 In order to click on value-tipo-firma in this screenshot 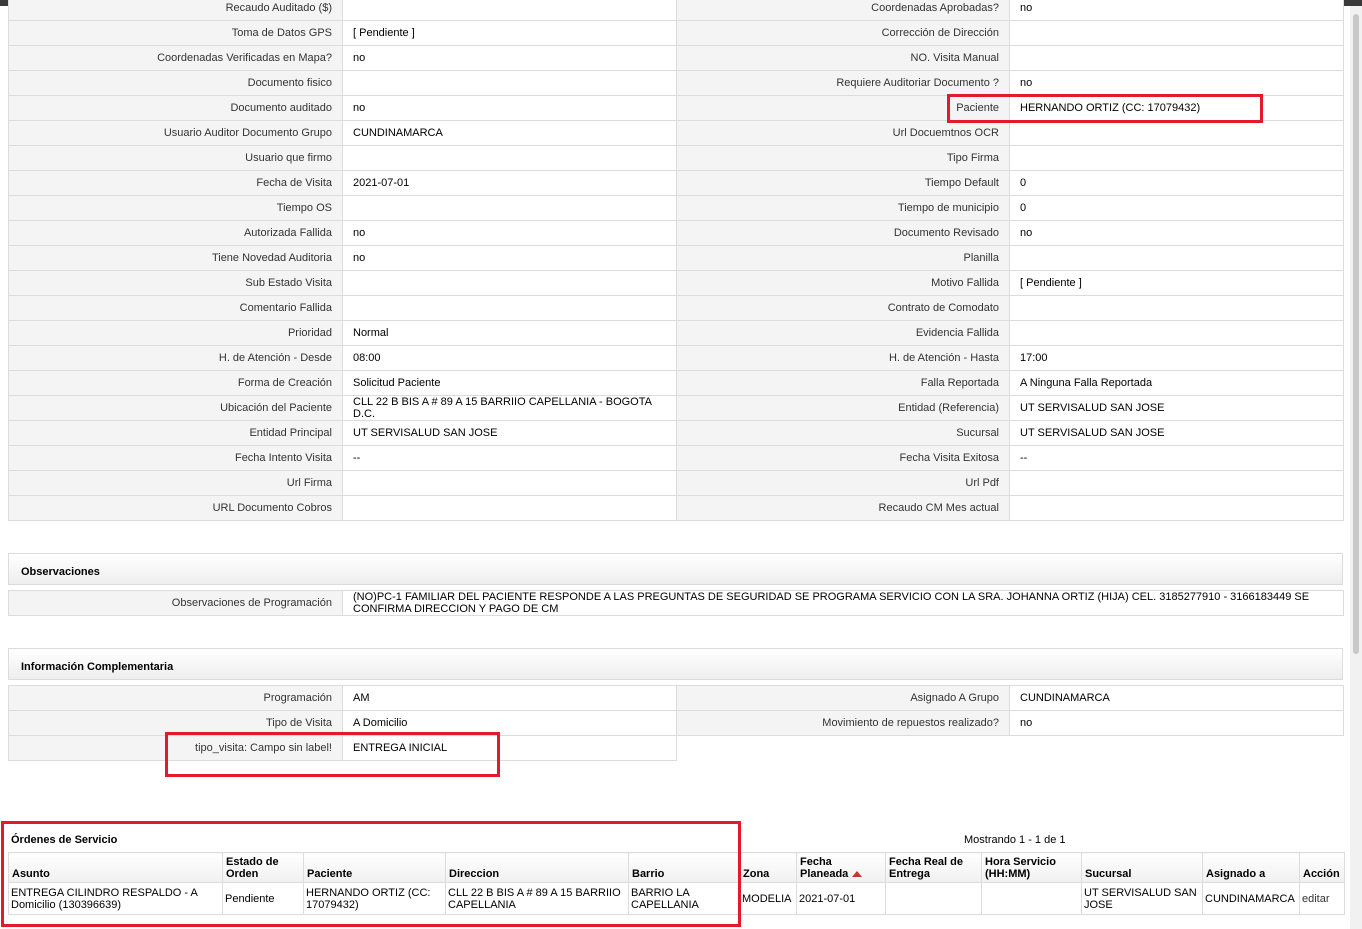, I will do `click(1176, 158)`.